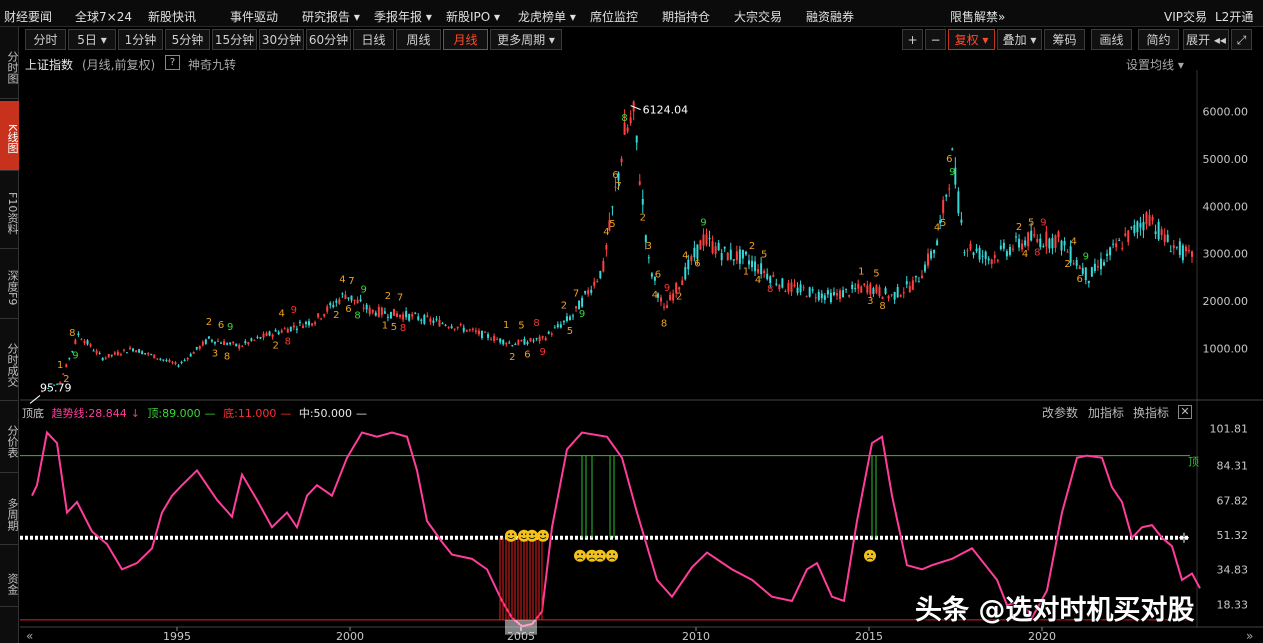 The height and width of the screenshot is (643, 1263). I want to click on period-5min-button: 5分钟, so click(187, 39).